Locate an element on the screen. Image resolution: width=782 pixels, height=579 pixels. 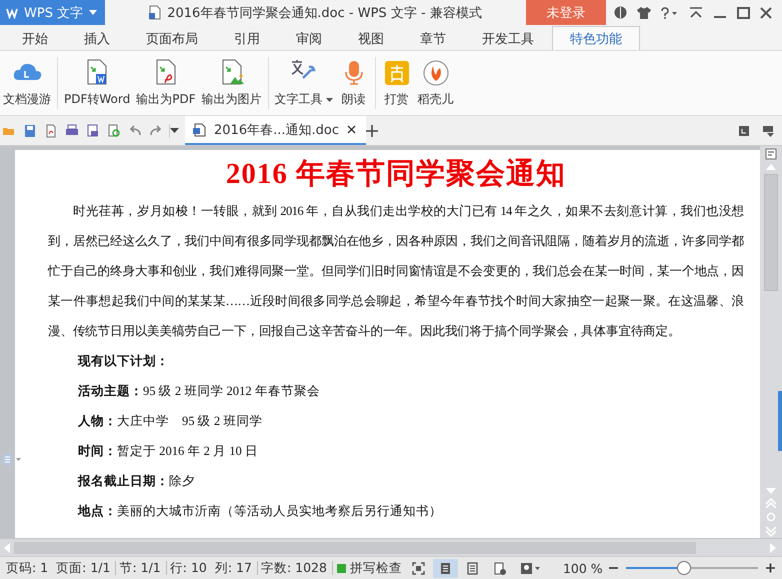
ribbon-button: 输出为PDF is located at coordinates (166, 83).